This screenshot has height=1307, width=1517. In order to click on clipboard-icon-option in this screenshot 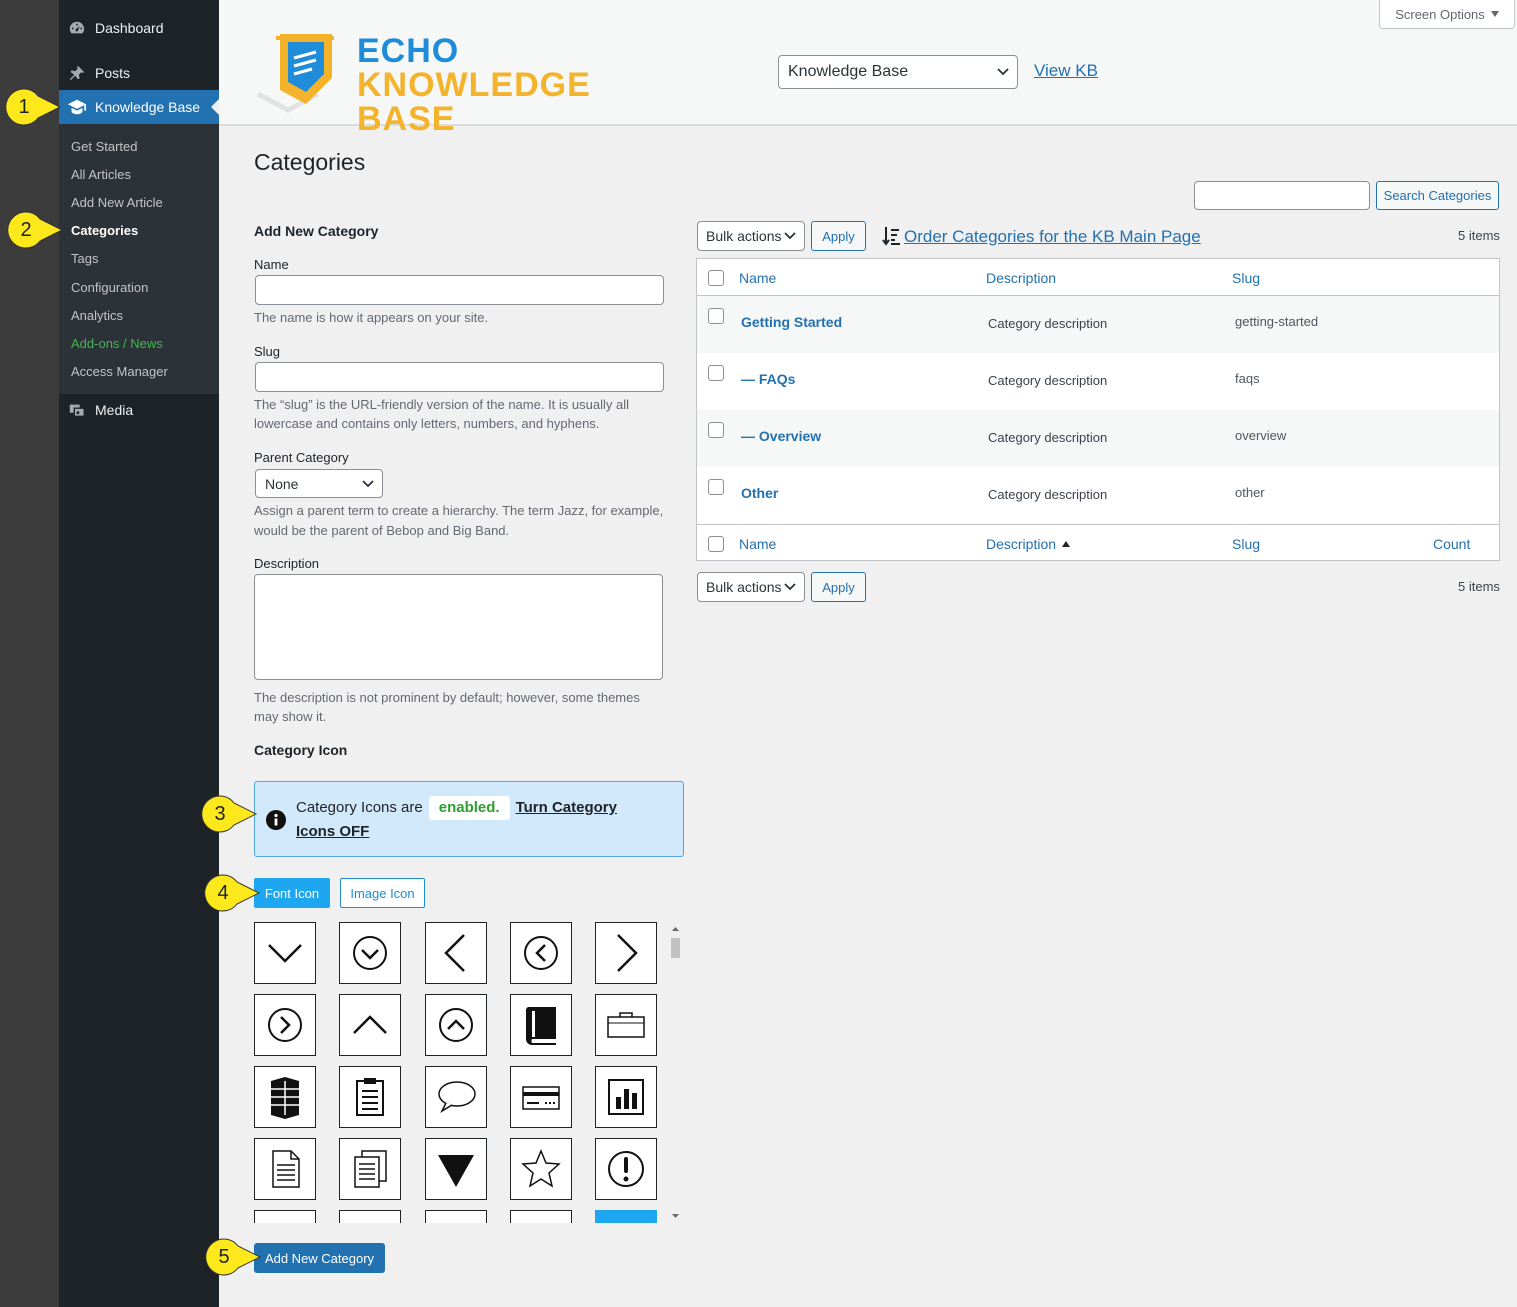, I will do `click(370, 1097)`.